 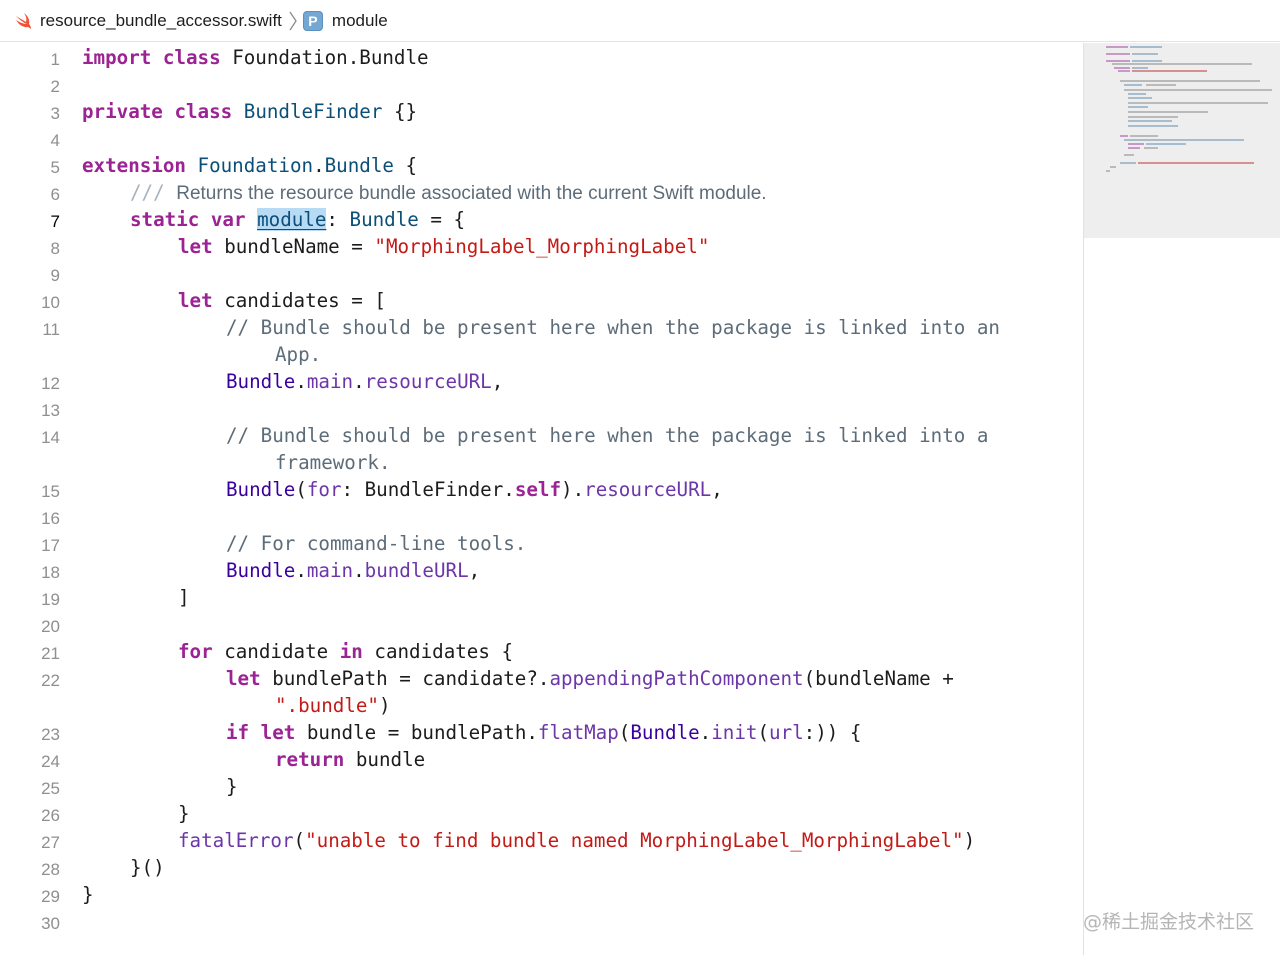 What do you see at coordinates (541, 462) in the screenshot?
I see `comment-line-wrapped: framework.` at bounding box center [541, 462].